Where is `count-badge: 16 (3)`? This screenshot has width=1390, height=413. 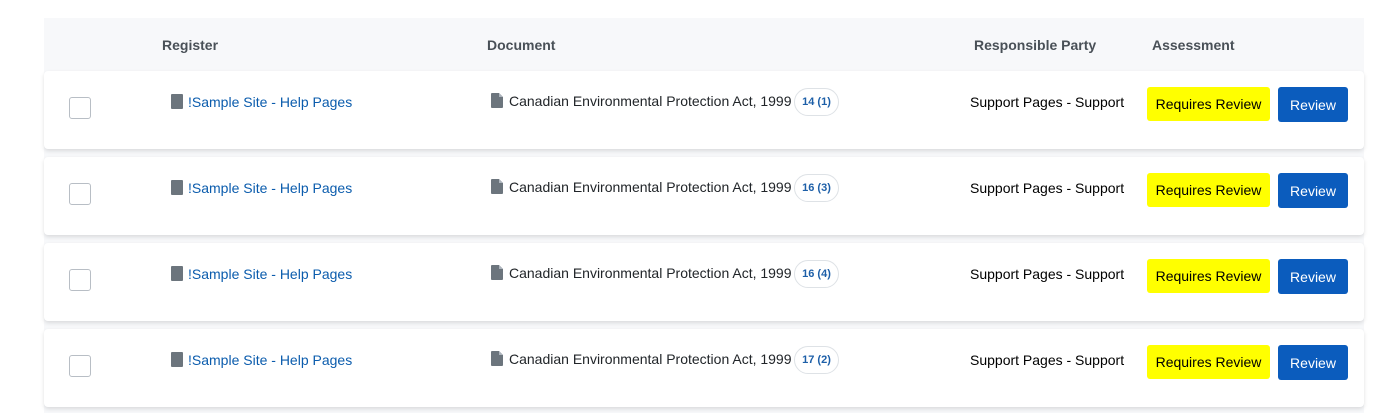 count-badge: 16 (3) is located at coordinates (816, 188).